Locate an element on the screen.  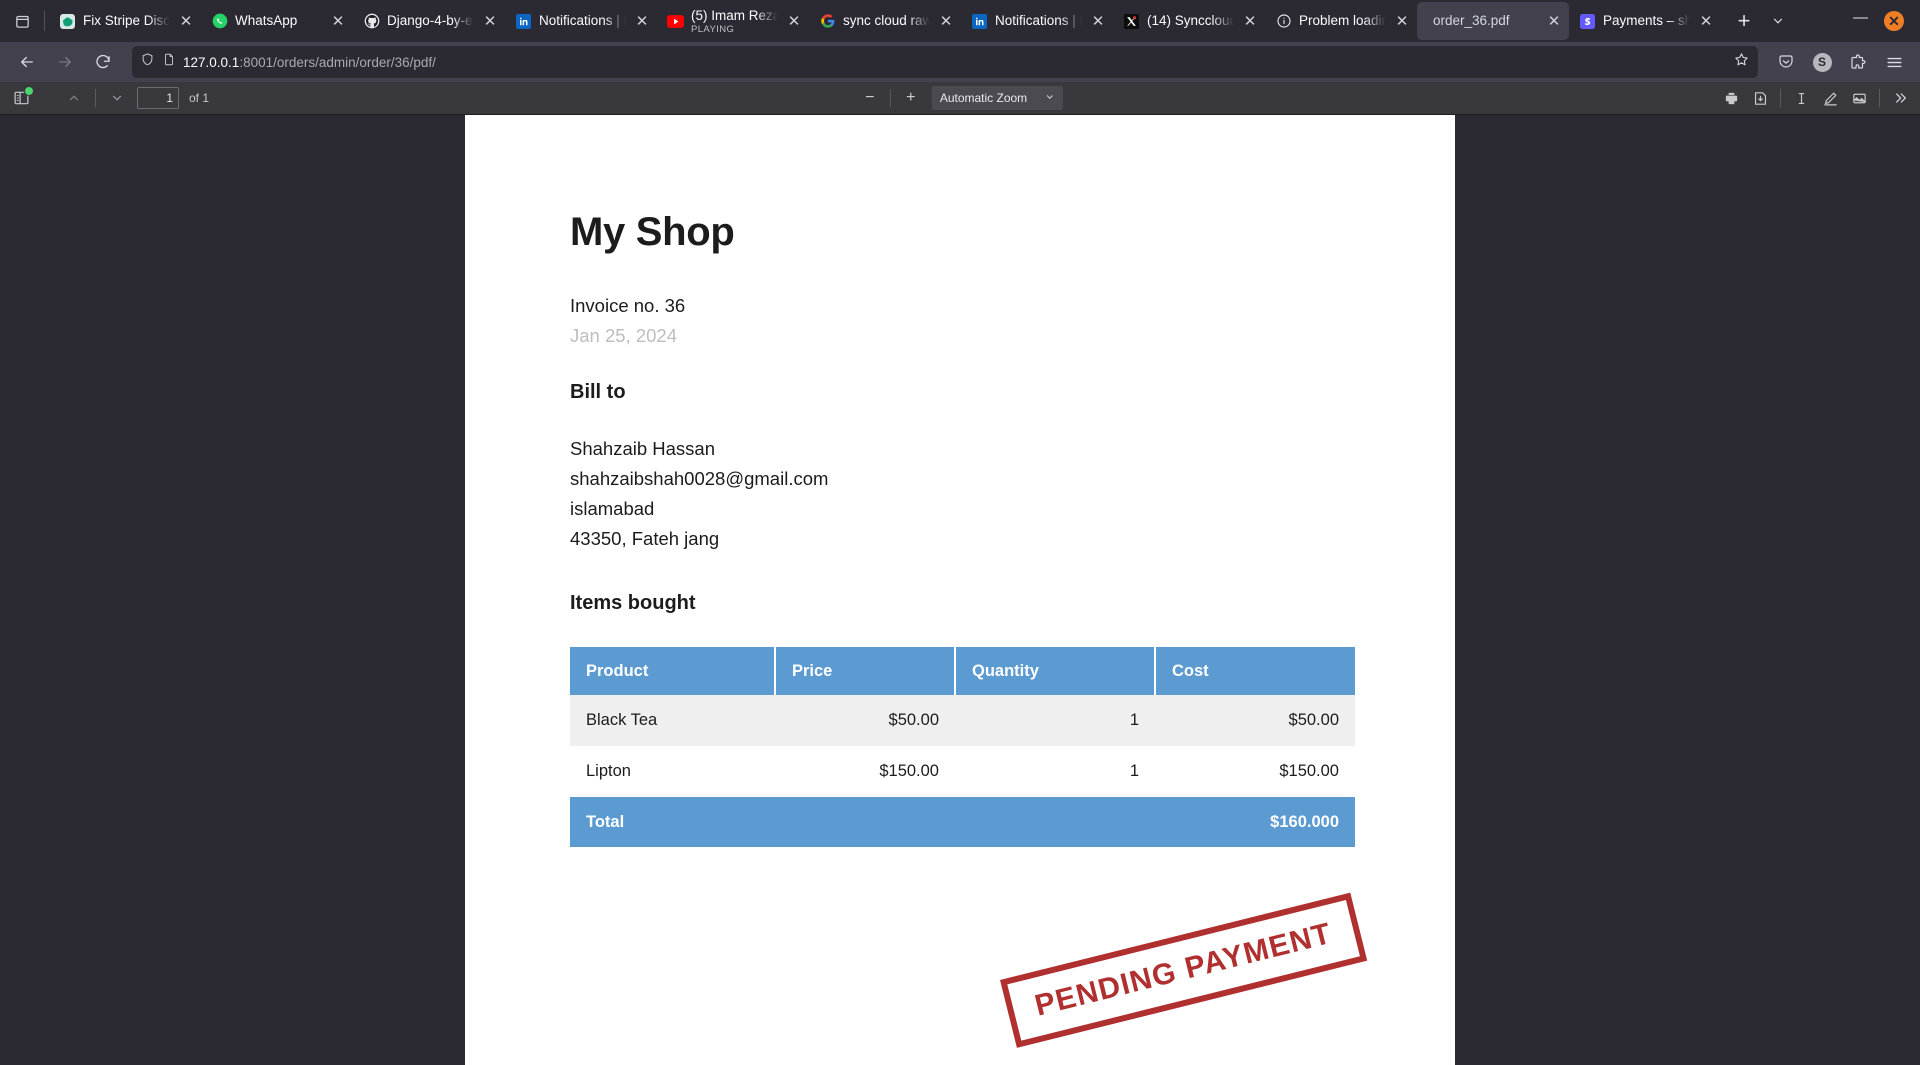
tab-list-icon is located at coordinates (22, 21).